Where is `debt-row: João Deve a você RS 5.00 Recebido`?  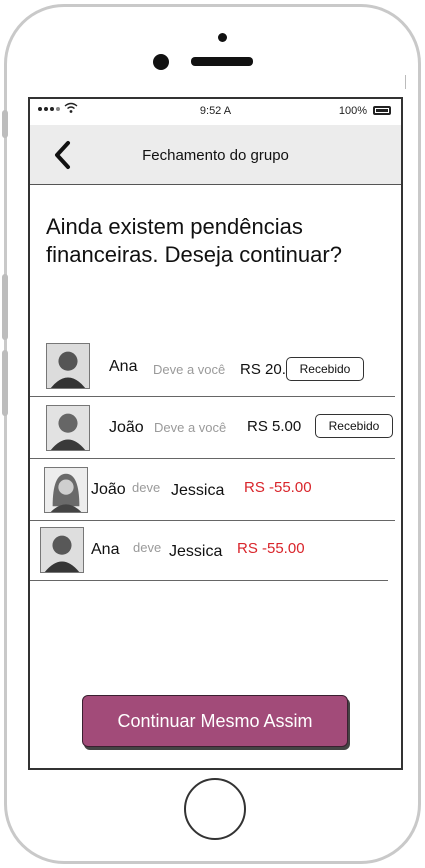 debt-row: João Deve a você RS 5.00 Recebido is located at coordinates (212, 428).